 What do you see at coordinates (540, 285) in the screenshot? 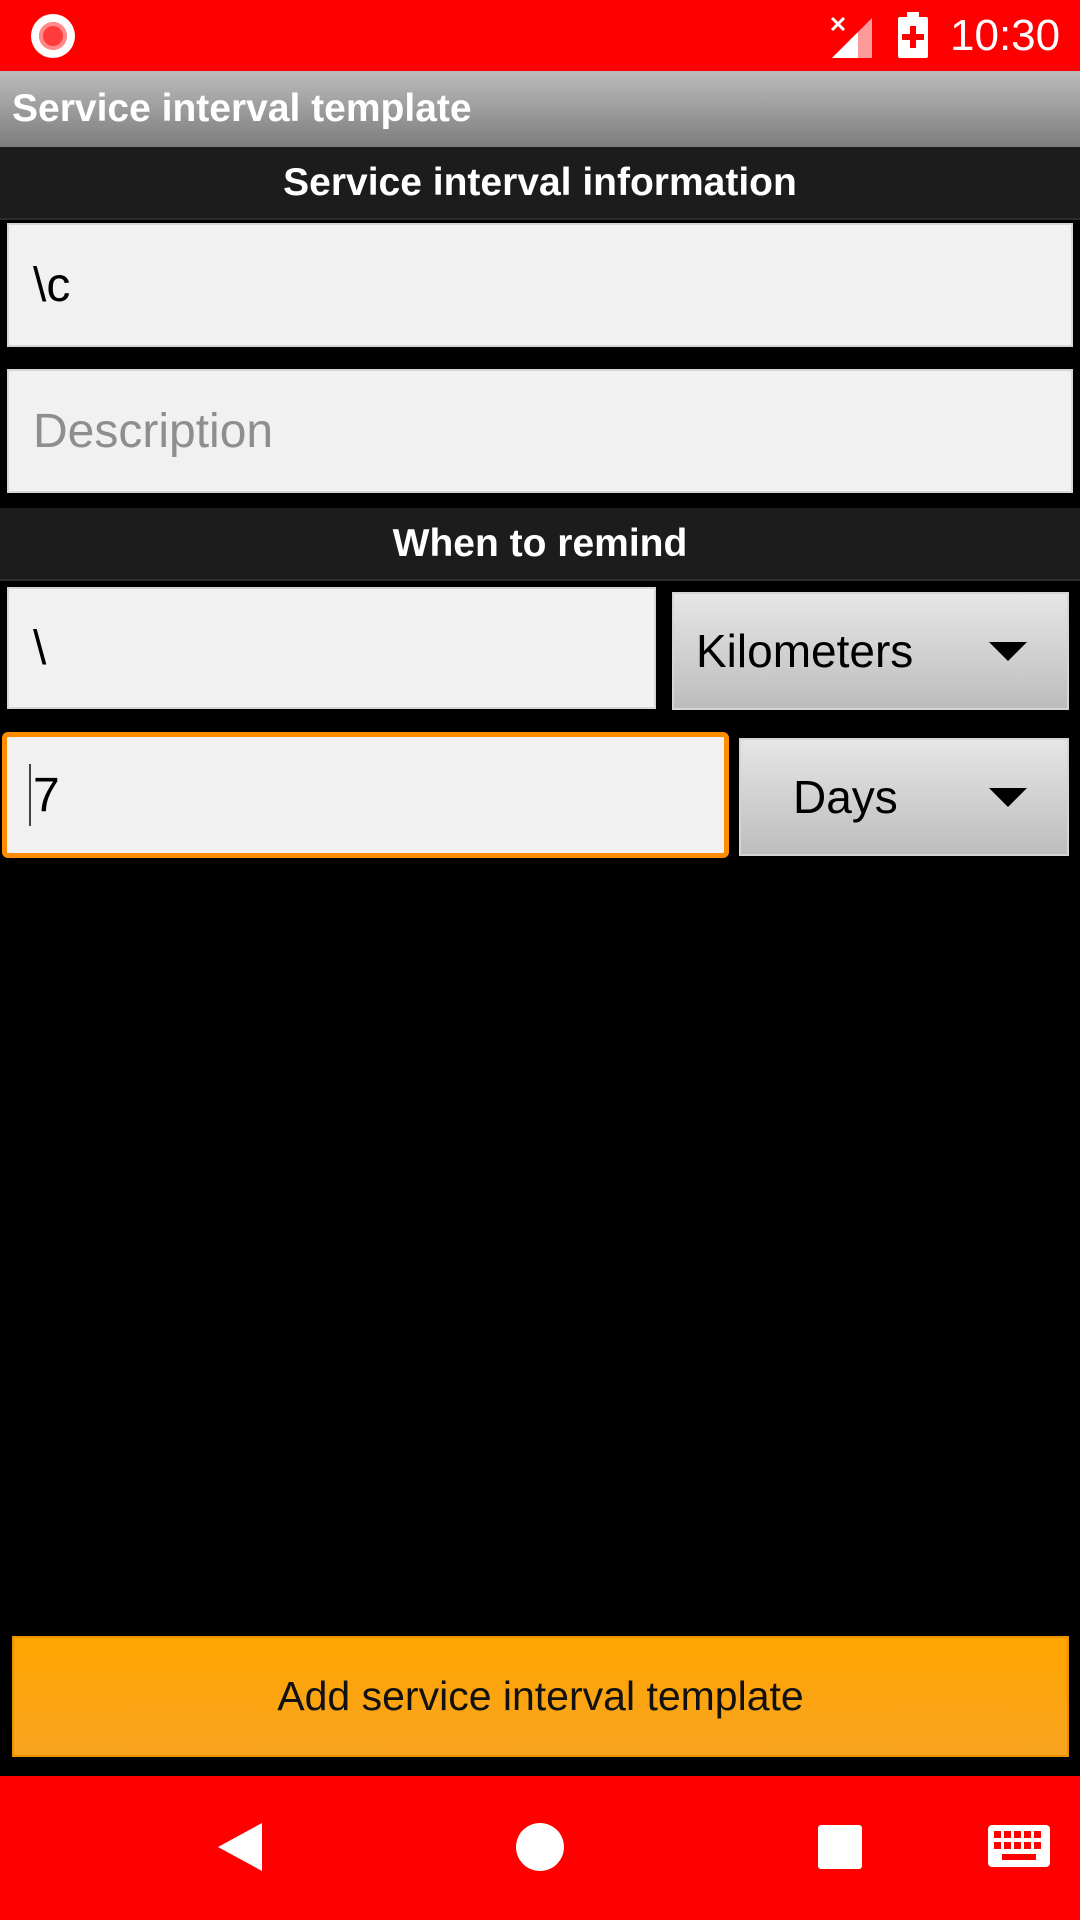
I see `name-input: \c` at bounding box center [540, 285].